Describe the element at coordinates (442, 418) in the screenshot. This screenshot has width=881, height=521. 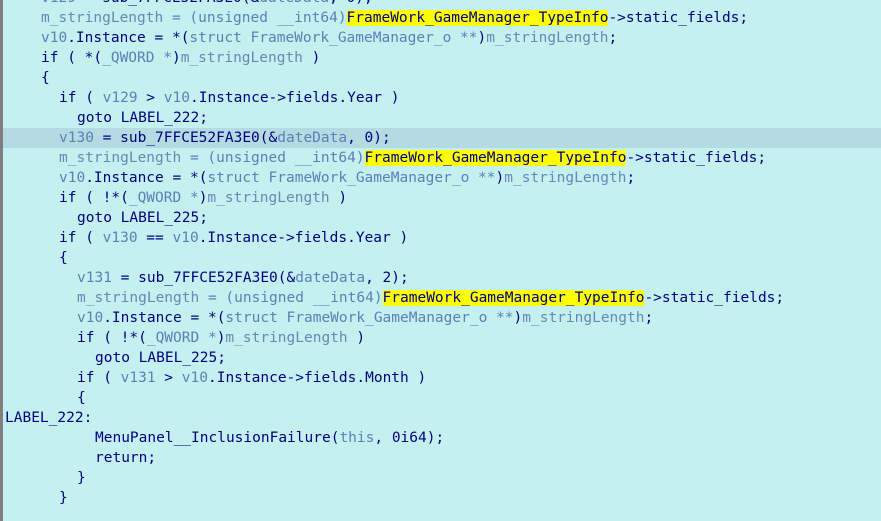
I see `code-line: LABEL_222:` at that location.